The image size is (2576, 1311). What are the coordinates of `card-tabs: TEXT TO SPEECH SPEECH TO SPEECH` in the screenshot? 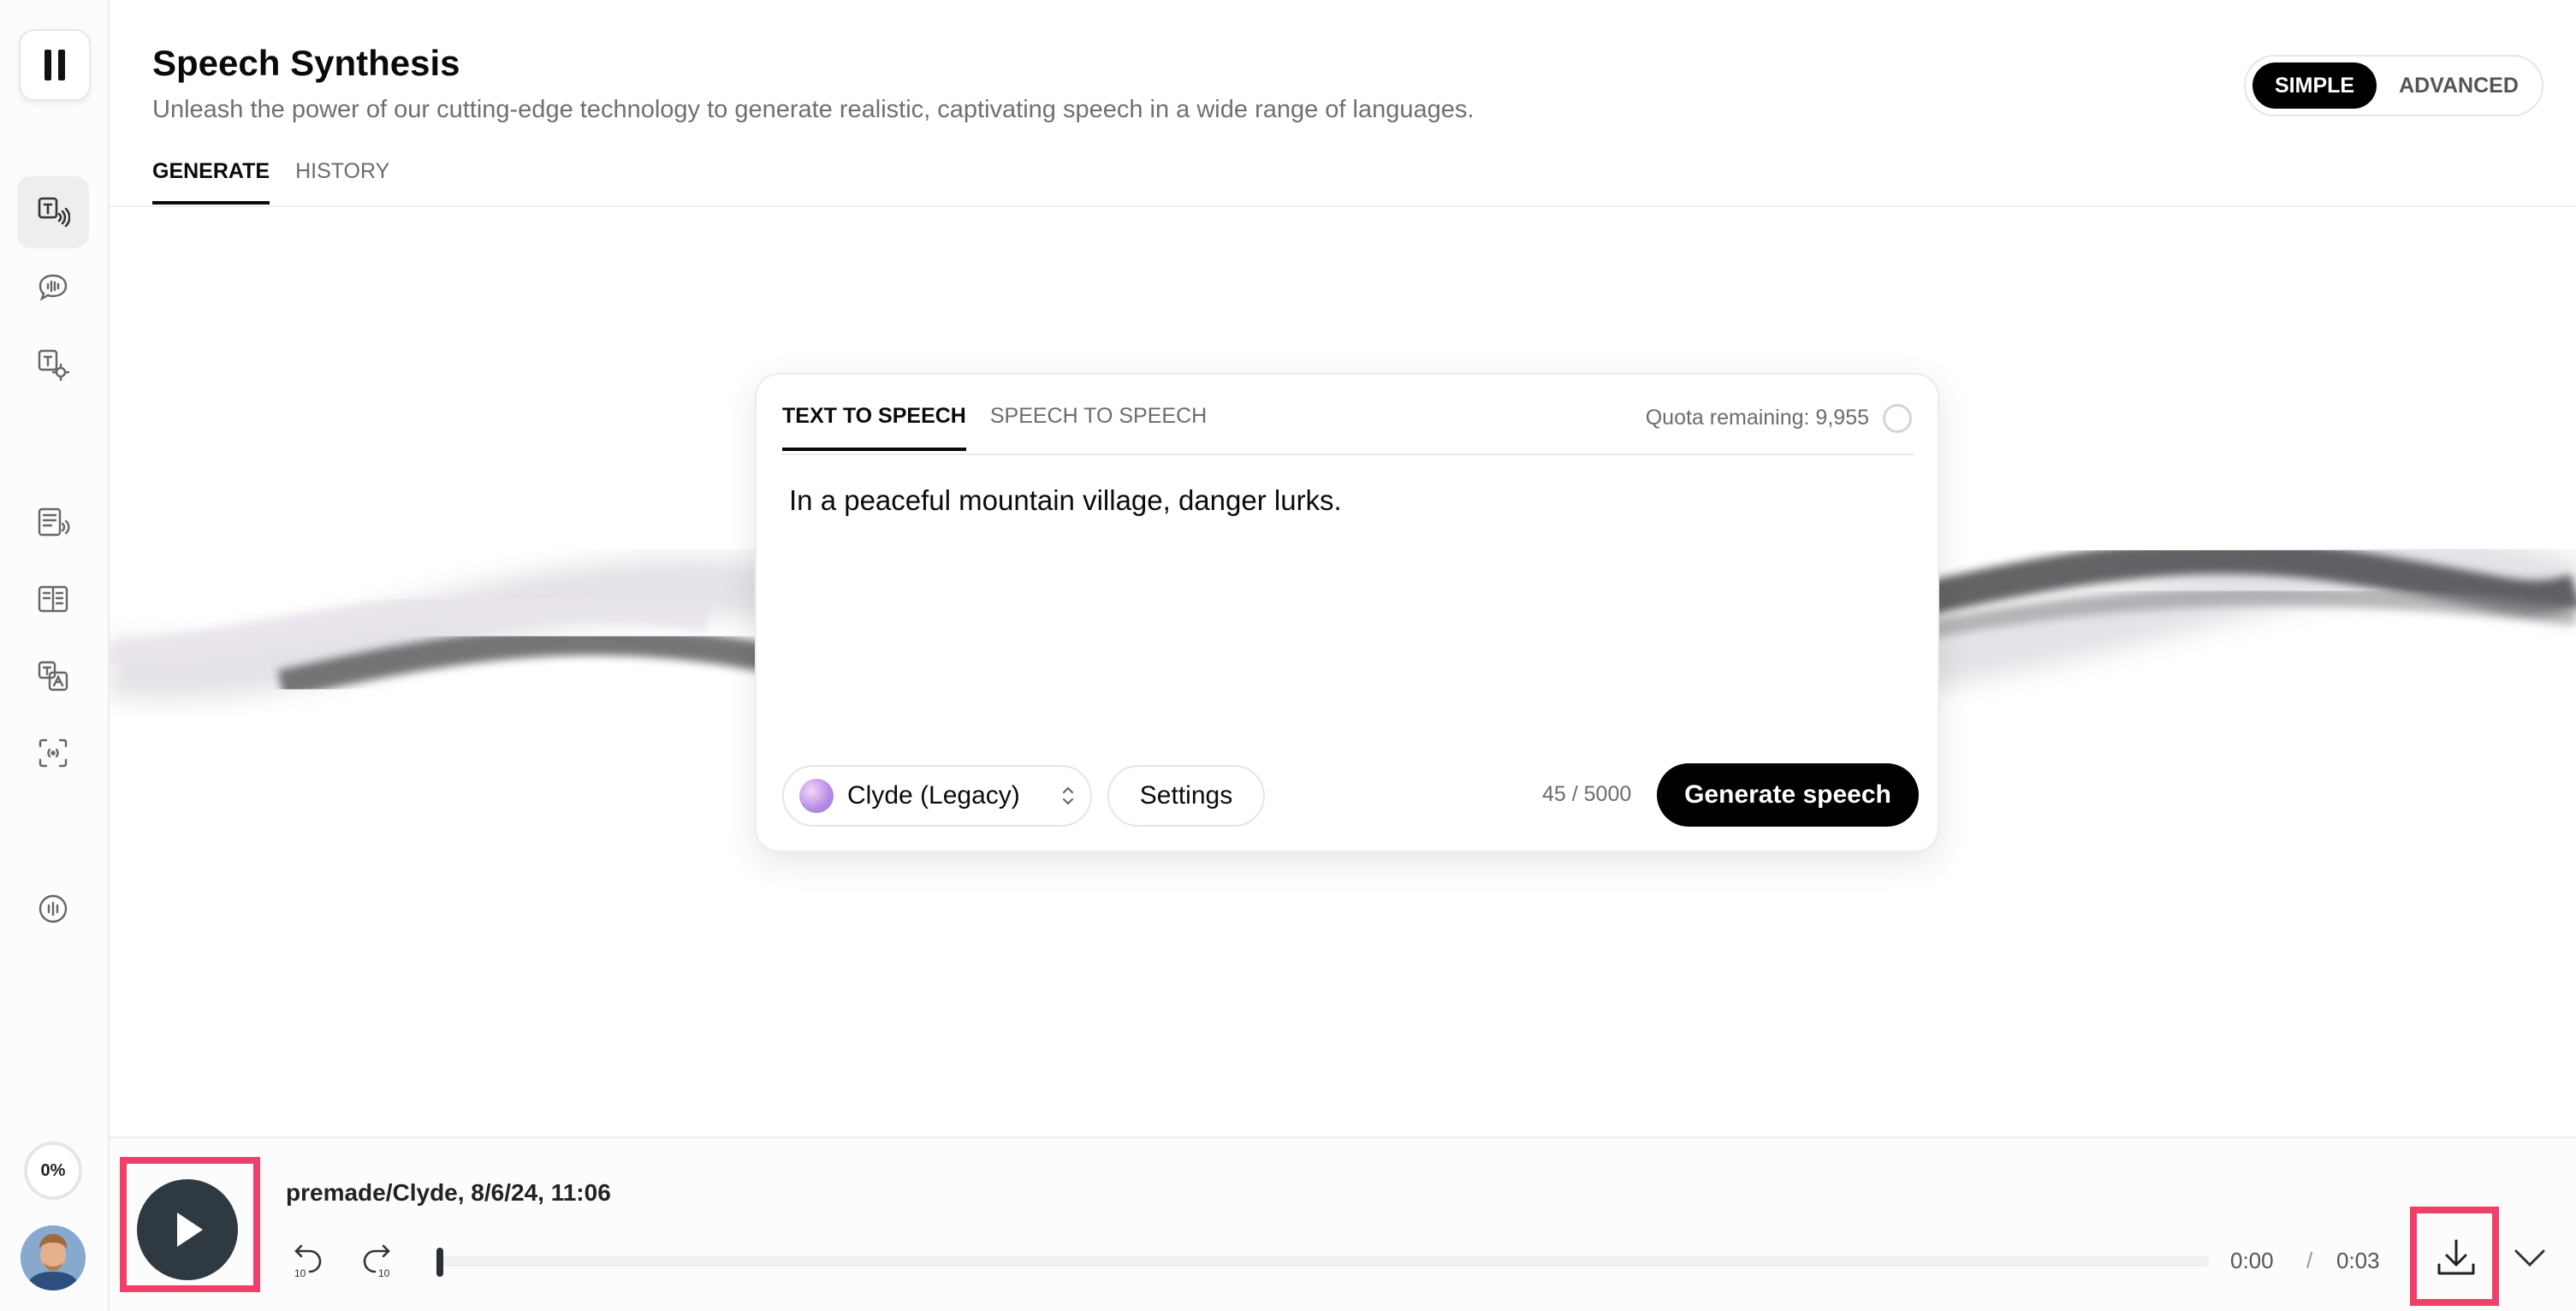 It's located at (994, 428).